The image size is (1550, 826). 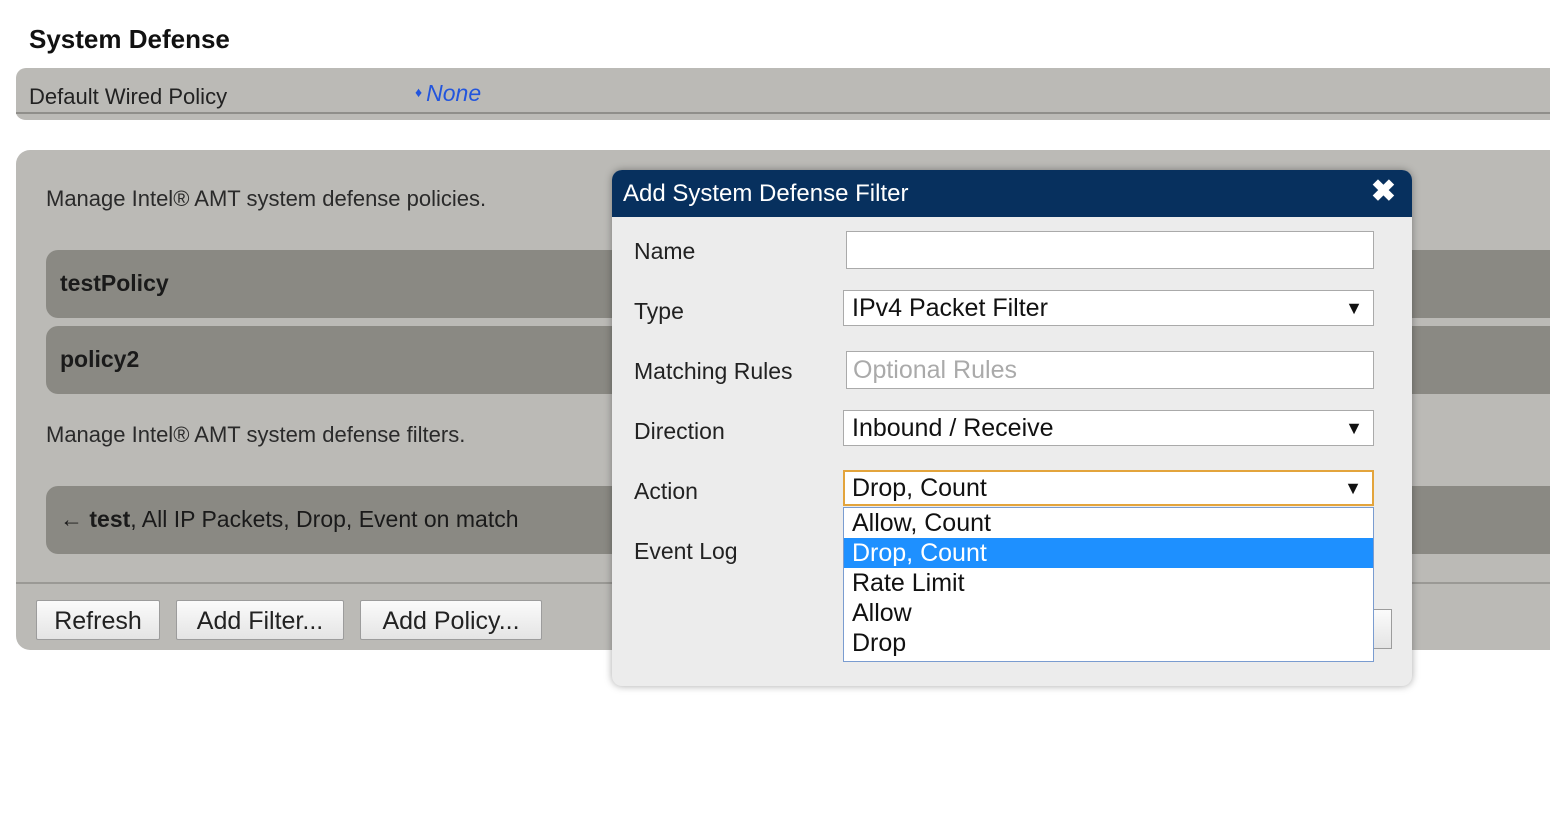 I want to click on direction-label: Direction, so click(x=679, y=431).